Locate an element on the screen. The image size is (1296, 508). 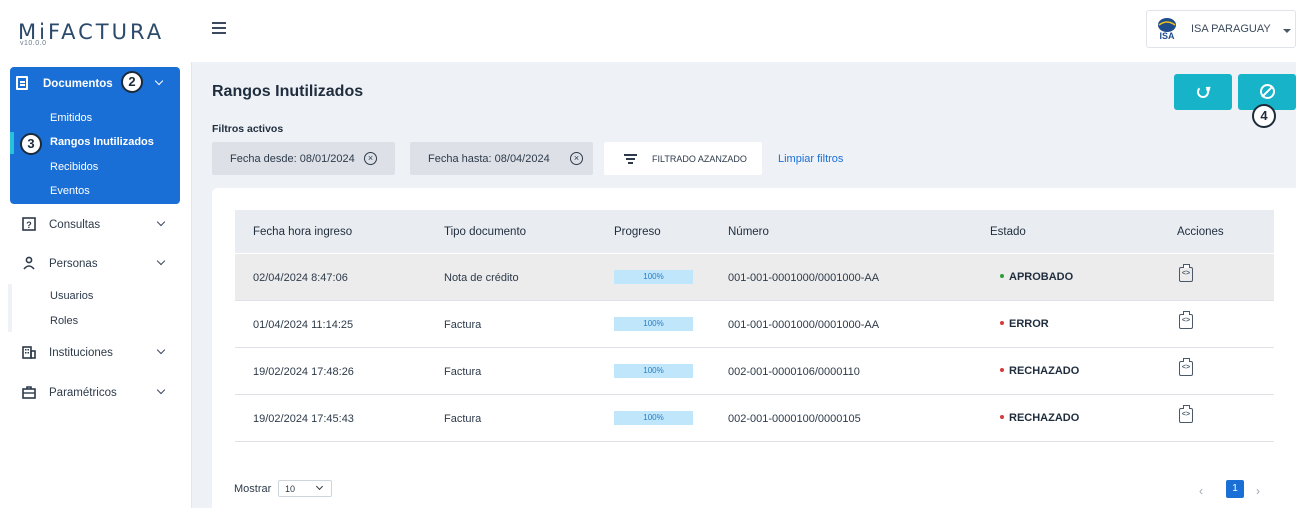
status-label: APROBADO is located at coordinates (1041, 277).